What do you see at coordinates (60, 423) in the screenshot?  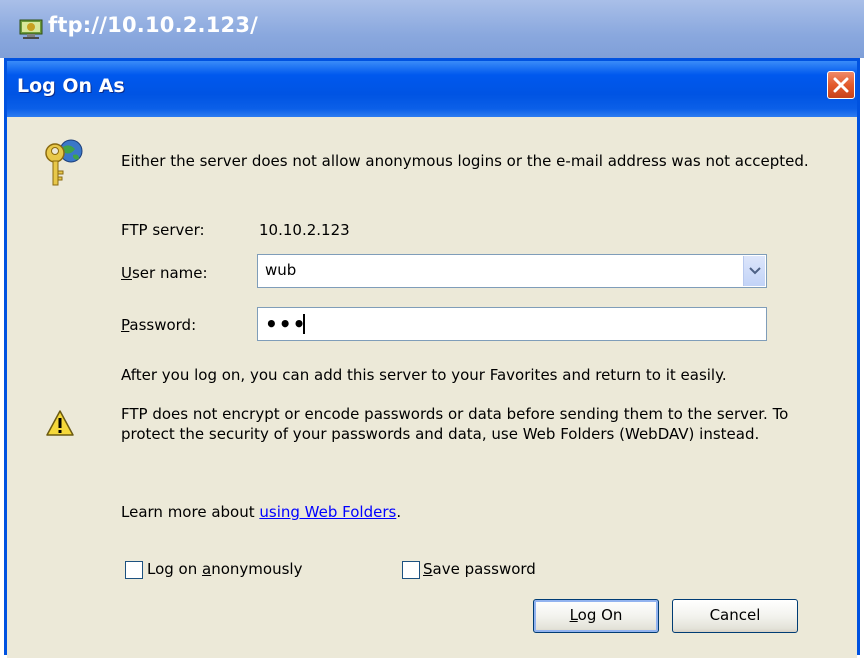 I see `warning-icon` at bounding box center [60, 423].